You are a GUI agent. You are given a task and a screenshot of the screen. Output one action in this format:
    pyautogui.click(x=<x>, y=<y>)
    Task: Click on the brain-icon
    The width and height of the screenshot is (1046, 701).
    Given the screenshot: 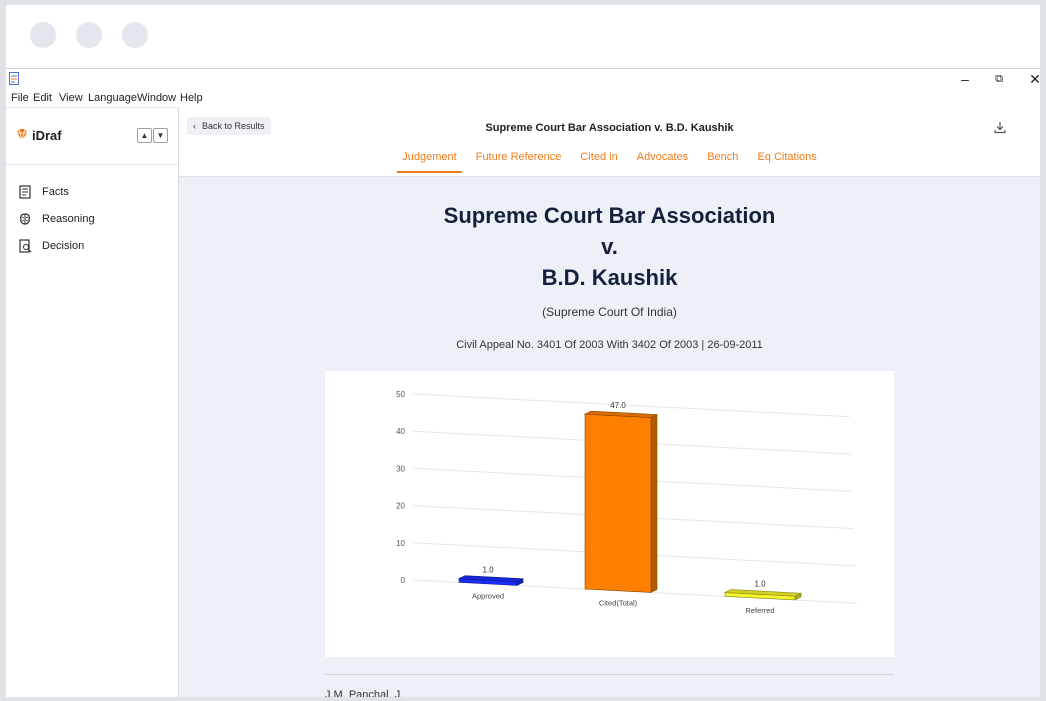 What is the action you would take?
    pyautogui.click(x=25, y=219)
    